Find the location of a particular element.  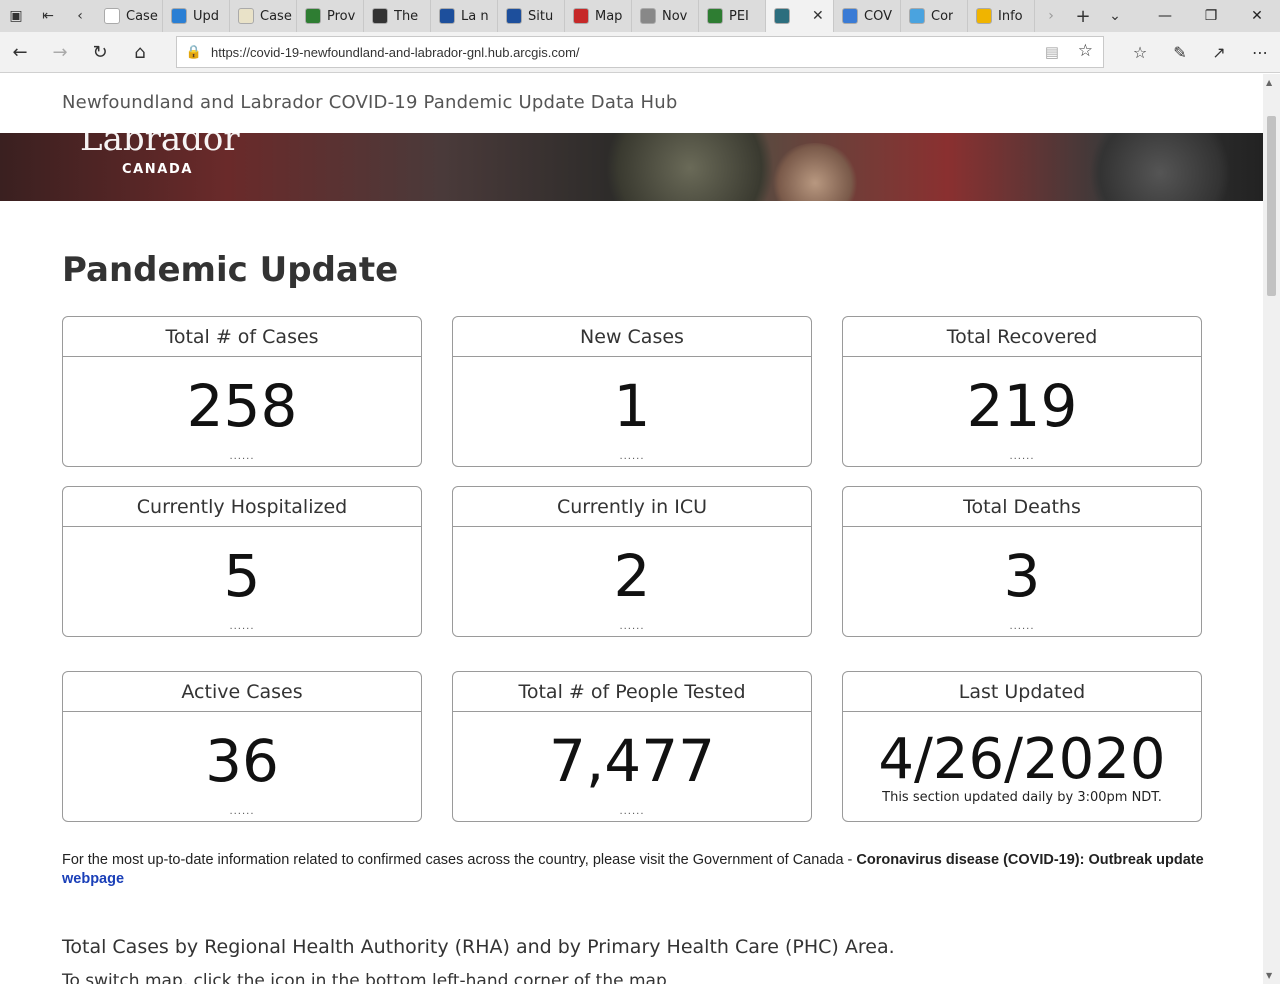

share-icon: ↗ is located at coordinates (1219, 52).